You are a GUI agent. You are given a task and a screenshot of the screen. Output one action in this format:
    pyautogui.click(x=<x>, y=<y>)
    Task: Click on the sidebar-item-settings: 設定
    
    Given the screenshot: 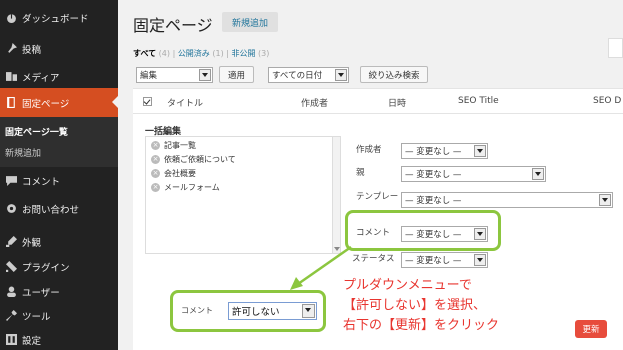 What is the action you would take?
    pyautogui.click(x=59, y=337)
    